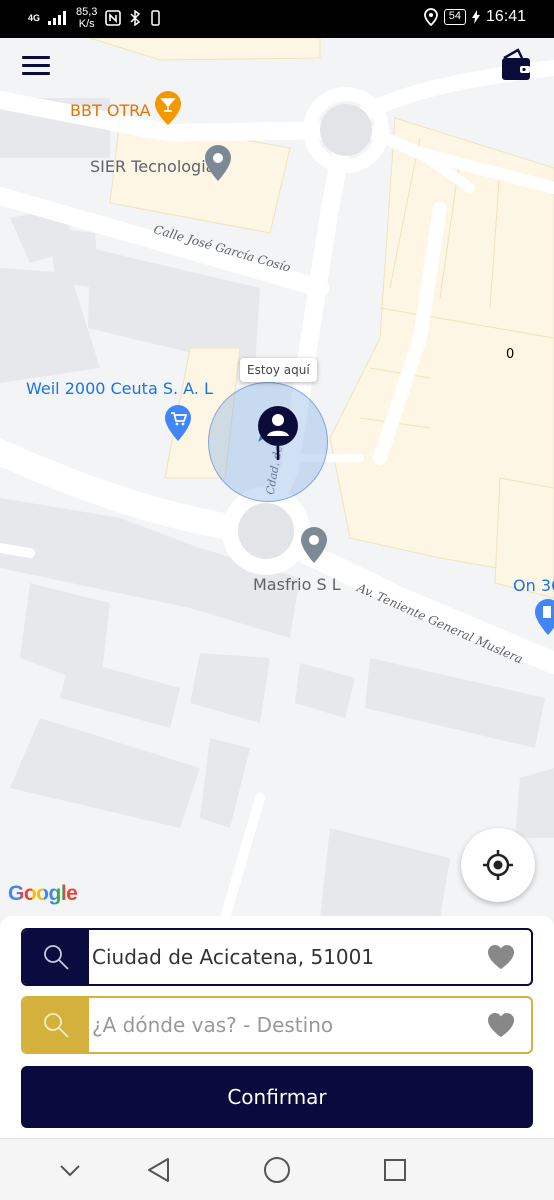  What do you see at coordinates (278, 434) in the screenshot?
I see `user-location-pin-icon` at bounding box center [278, 434].